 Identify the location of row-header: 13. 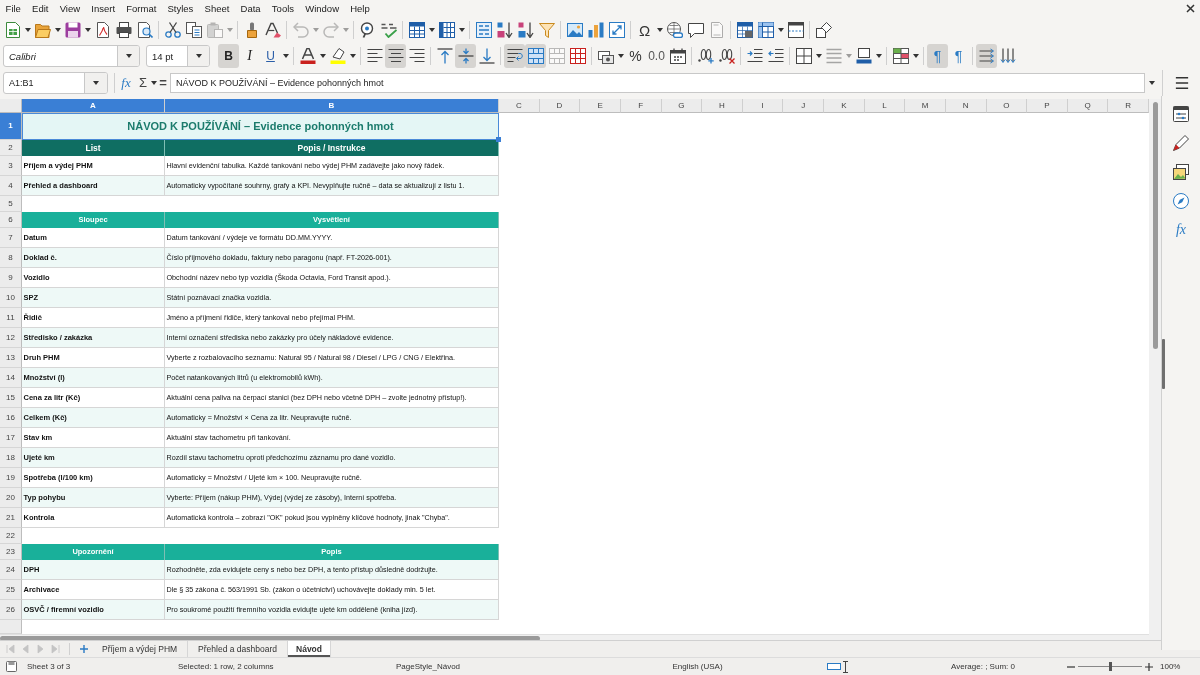
(11, 357).